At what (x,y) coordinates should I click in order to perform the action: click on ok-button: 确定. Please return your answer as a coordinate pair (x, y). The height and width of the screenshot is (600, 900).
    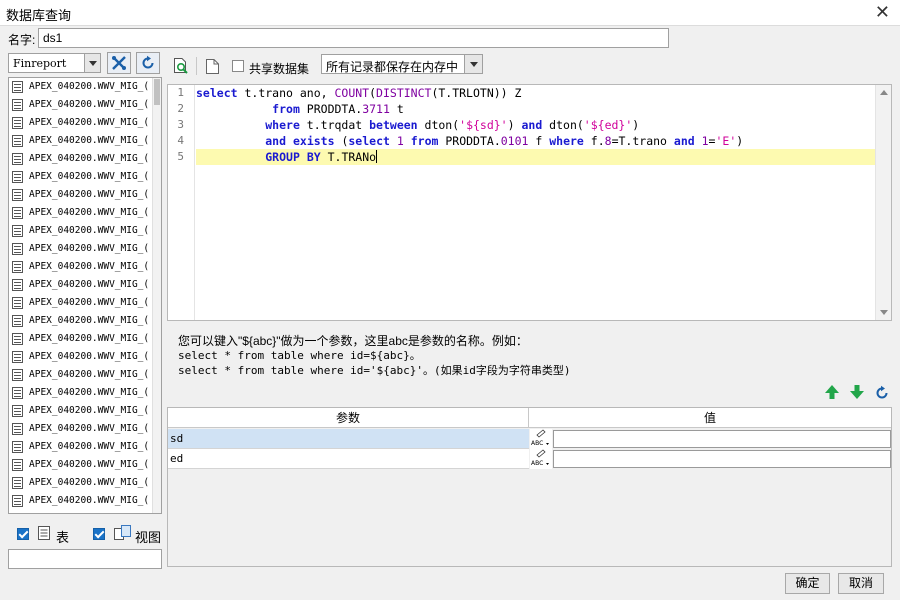
    Looking at the image, I should click on (807, 583).